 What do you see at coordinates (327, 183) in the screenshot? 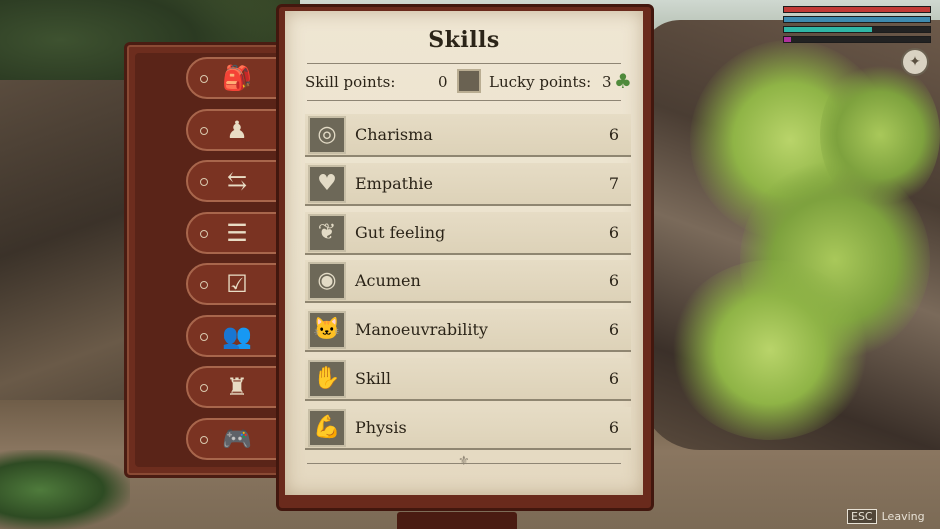
I see `heart-icon: ♥` at bounding box center [327, 183].